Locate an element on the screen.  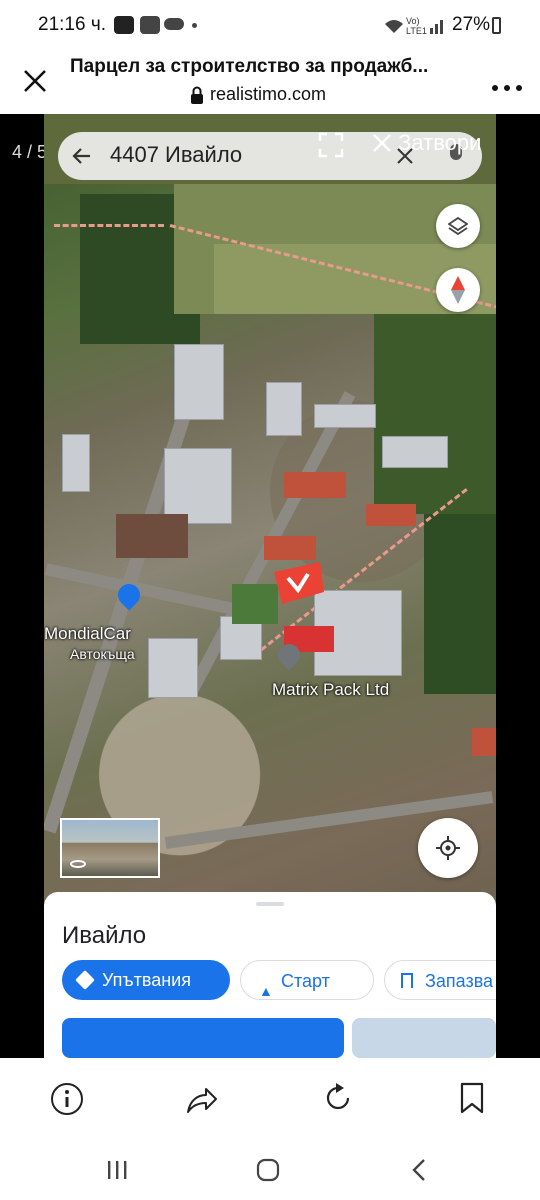
directions-icon is located at coordinates (85, 980).